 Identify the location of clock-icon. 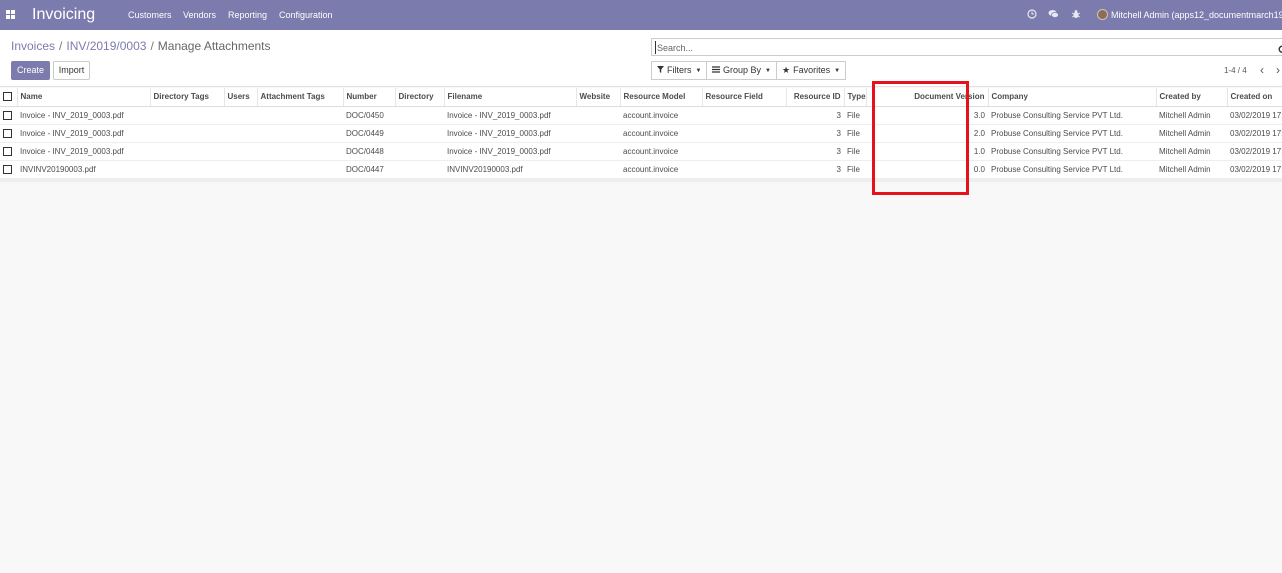
(1031, 14).